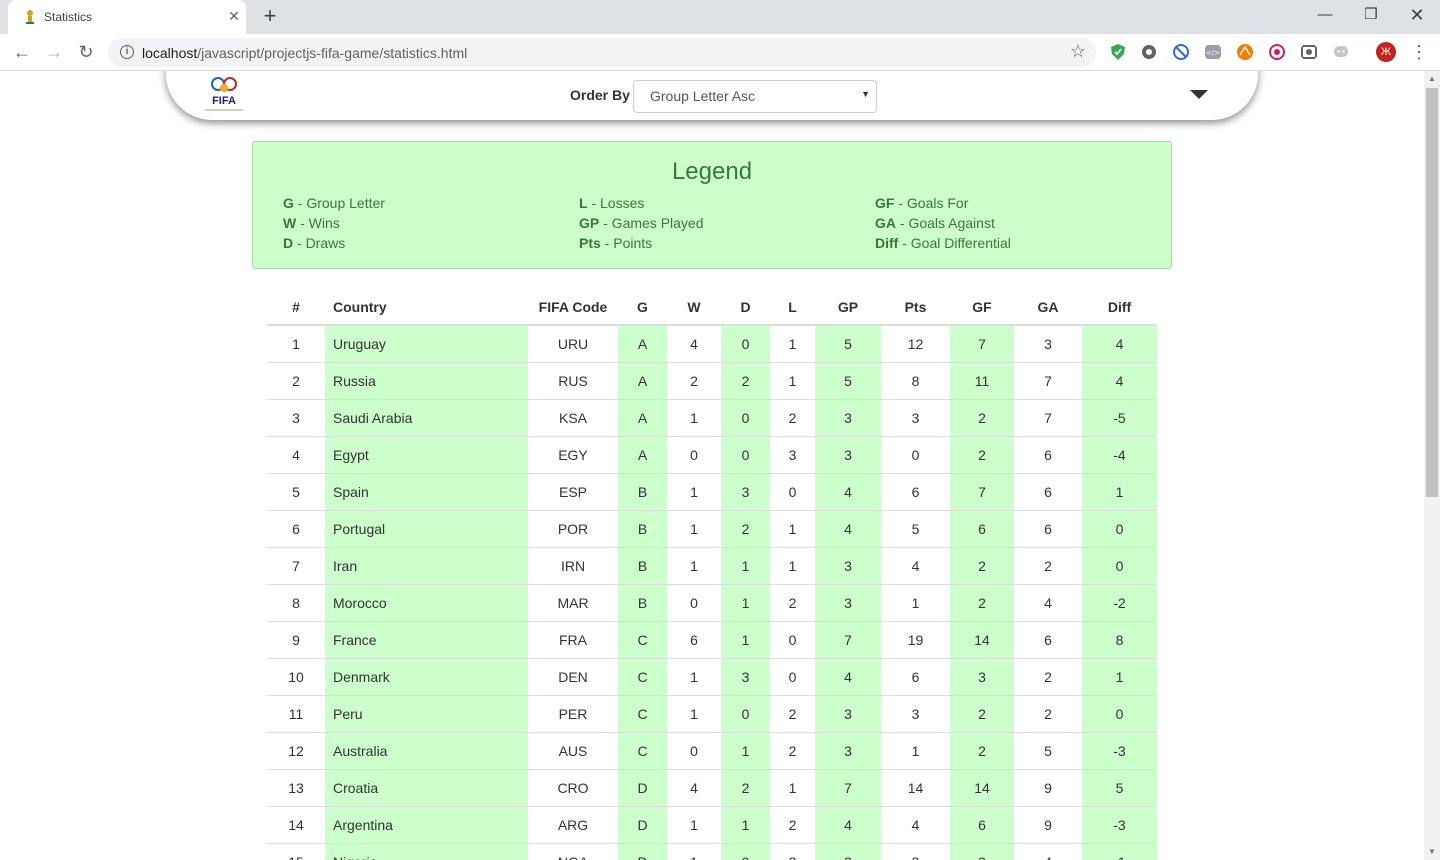  What do you see at coordinates (127, 52) in the screenshot?
I see `site-info-icon: i` at bounding box center [127, 52].